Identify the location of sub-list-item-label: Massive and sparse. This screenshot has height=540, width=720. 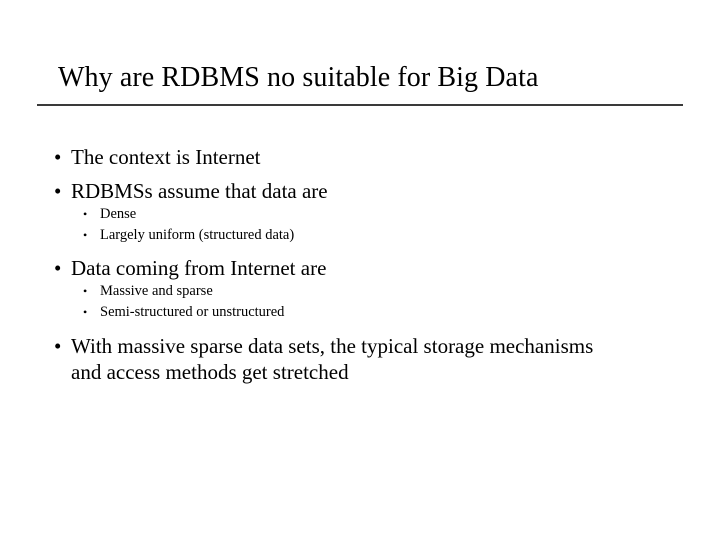
(156, 291).